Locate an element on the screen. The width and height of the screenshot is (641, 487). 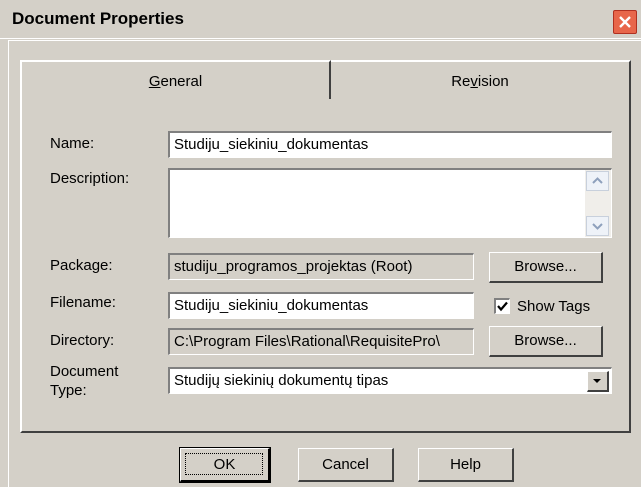
dropdown-arrow-icon is located at coordinates (597, 381).